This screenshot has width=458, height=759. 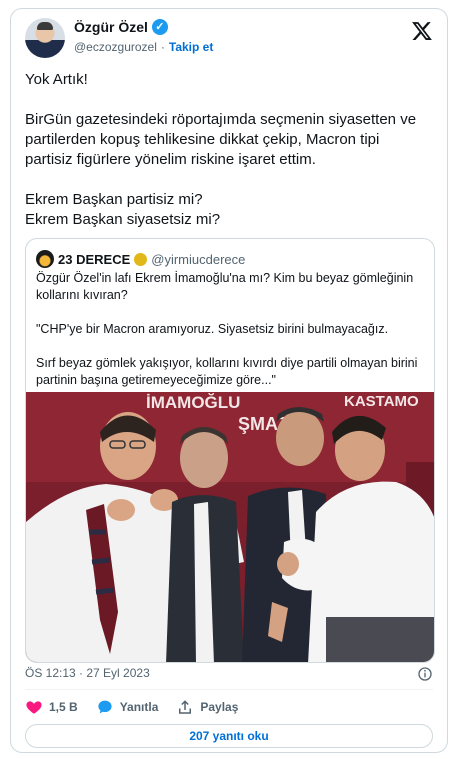 I want to click on info-icon, so click(x=425, y=674).